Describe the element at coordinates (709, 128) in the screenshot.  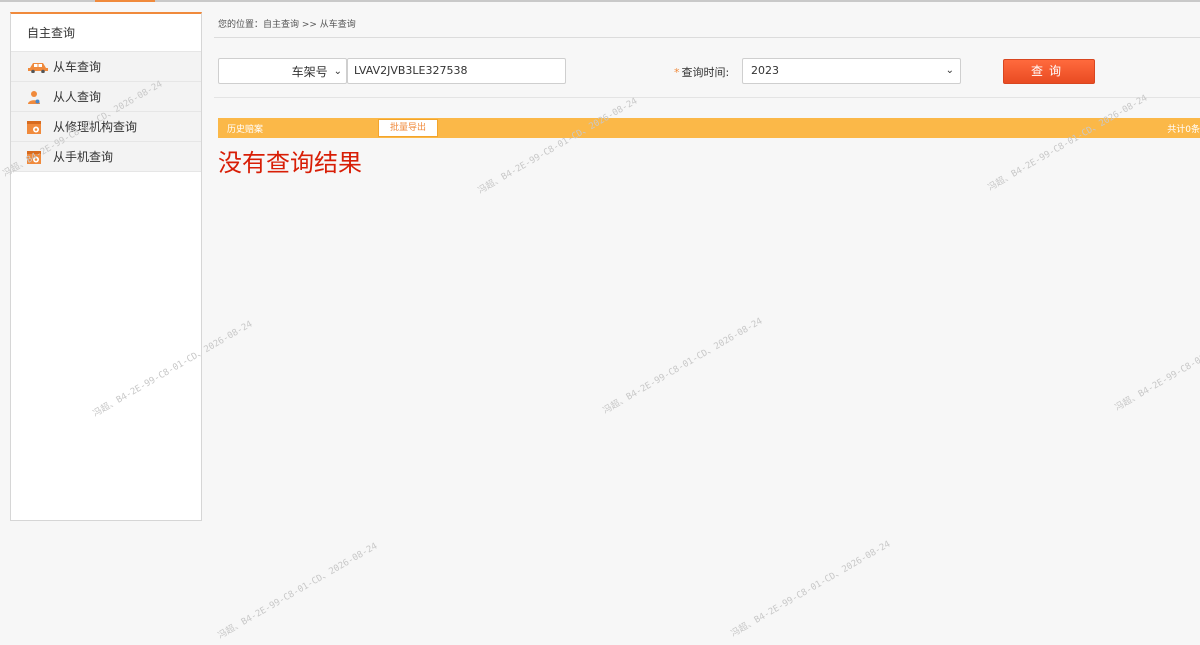
I see `history-claims-bar: 历史赔案 批量导出 共计0条` at that location.